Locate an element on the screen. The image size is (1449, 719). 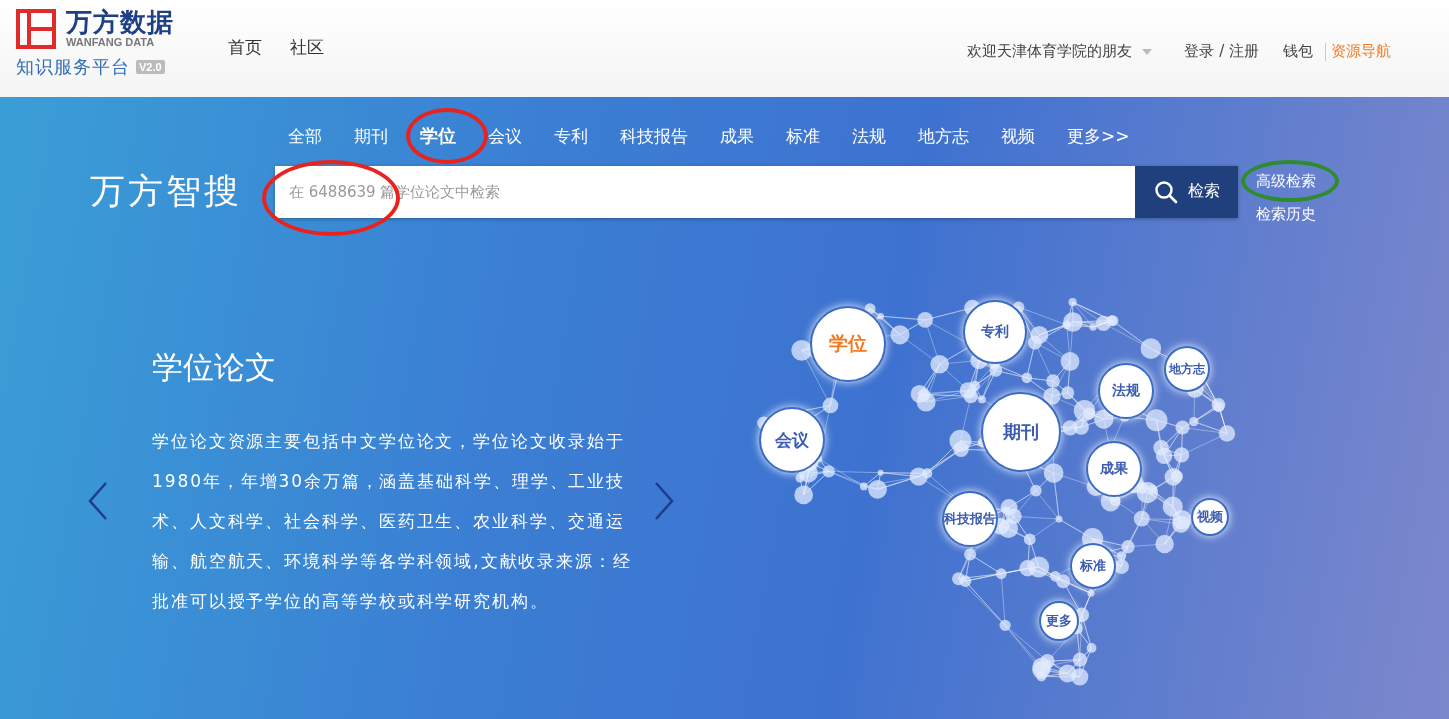
category-bubble: 成果 is located at coordinates (1114, 469).